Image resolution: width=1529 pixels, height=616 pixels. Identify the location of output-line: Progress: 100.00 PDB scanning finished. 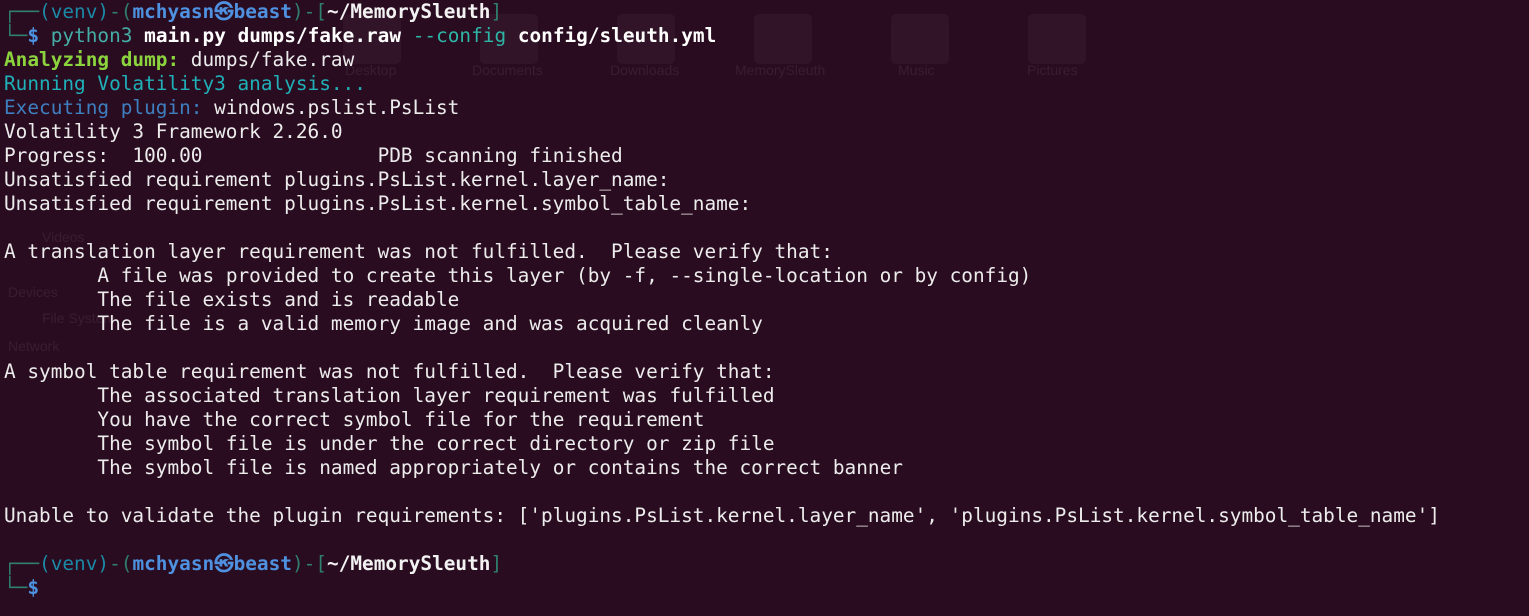
(313, 155).